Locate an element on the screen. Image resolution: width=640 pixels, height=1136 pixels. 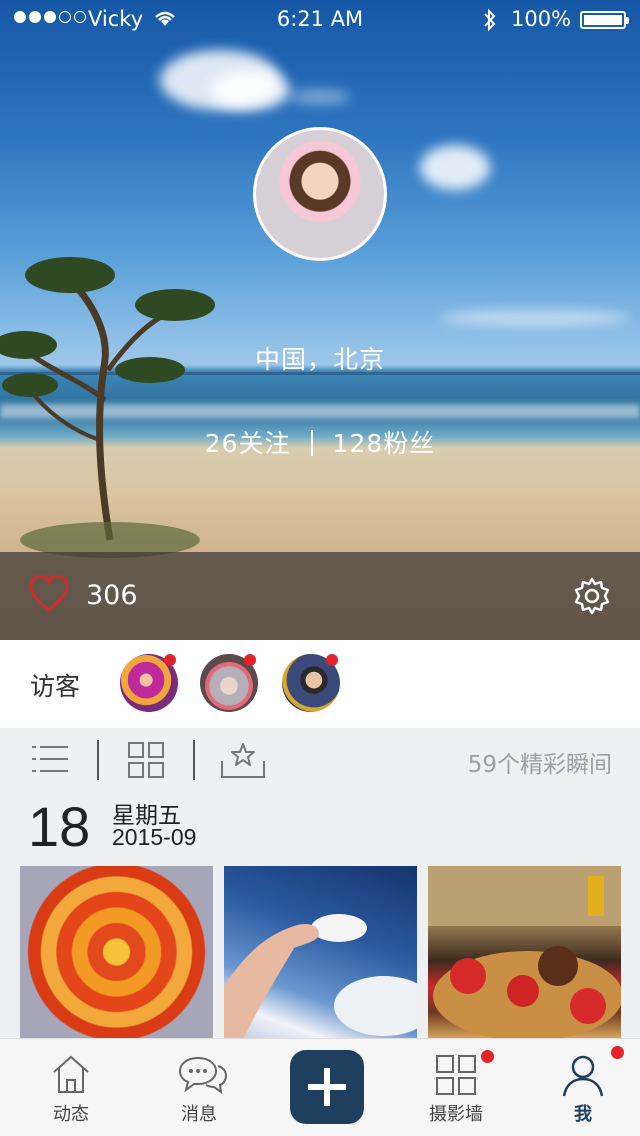
favorites-icon is located at coordinates (243, 760).